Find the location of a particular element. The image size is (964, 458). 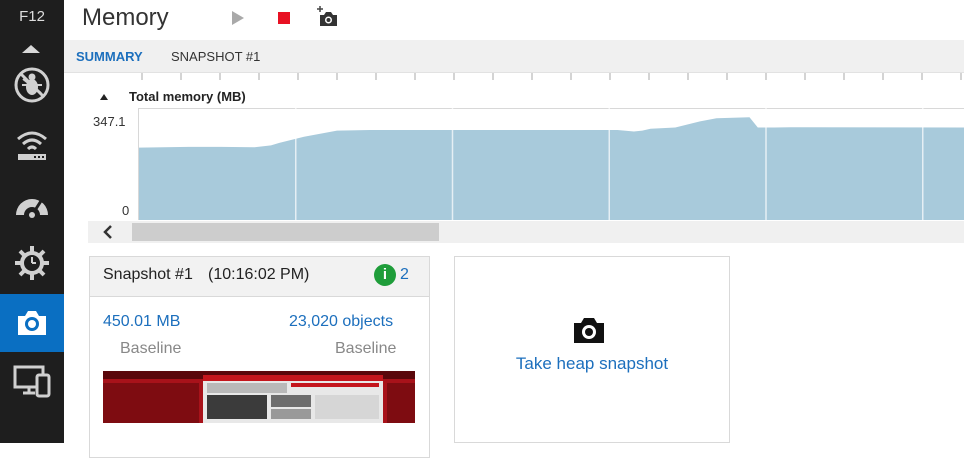

tab-snapshot-1: SNAPSHOT #1 is located at coordinates (215, 56).